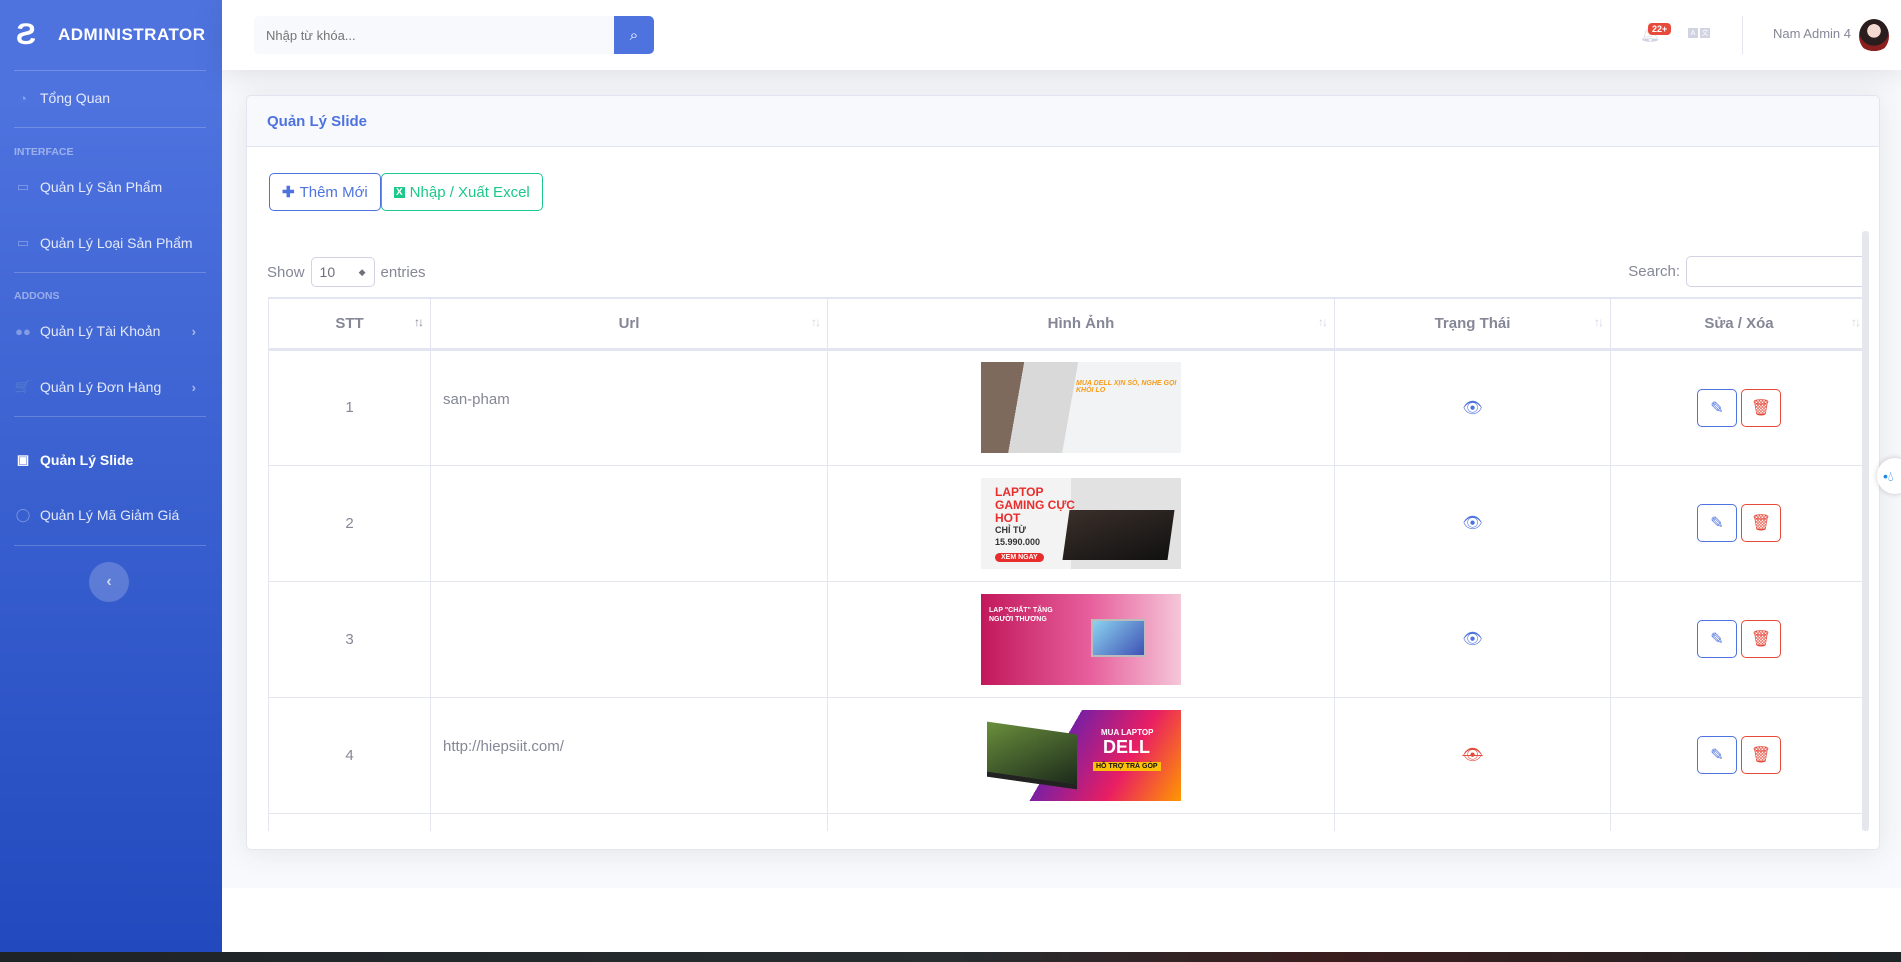 This screenshot has width=1901, height=962. I want to click on sidebar-item-products: ▭ Quản Lý Sản Phẩm, so click(110, 187).